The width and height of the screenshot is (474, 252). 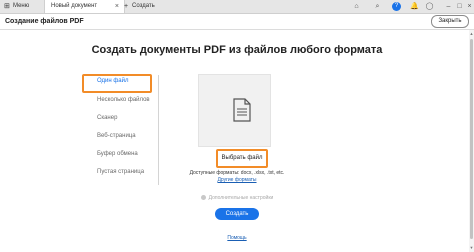 What do you see at coordinates (44, 21) in the screenshot?
I see `page-title: Создание файлов PDF` at bounding box center [44, 21].